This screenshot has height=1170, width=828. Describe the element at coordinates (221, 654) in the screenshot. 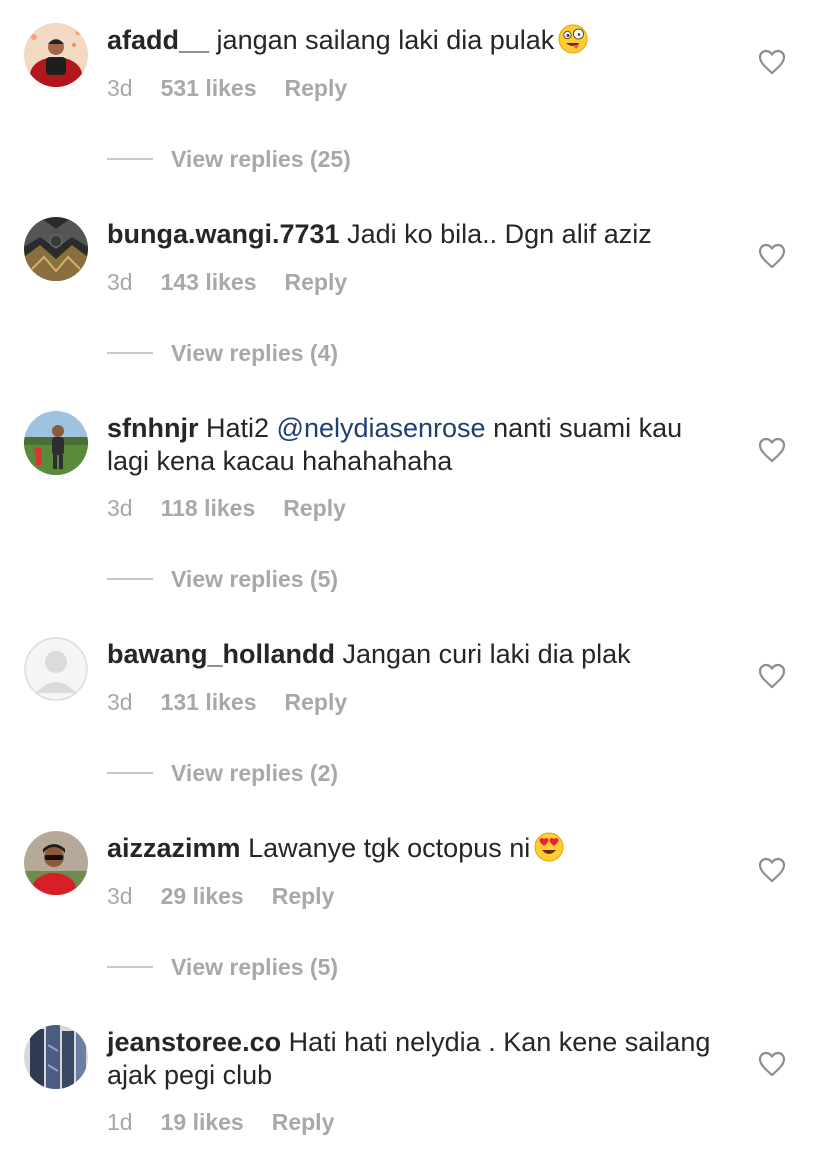

I see `comment-username: bawang_hollandd` at that location.